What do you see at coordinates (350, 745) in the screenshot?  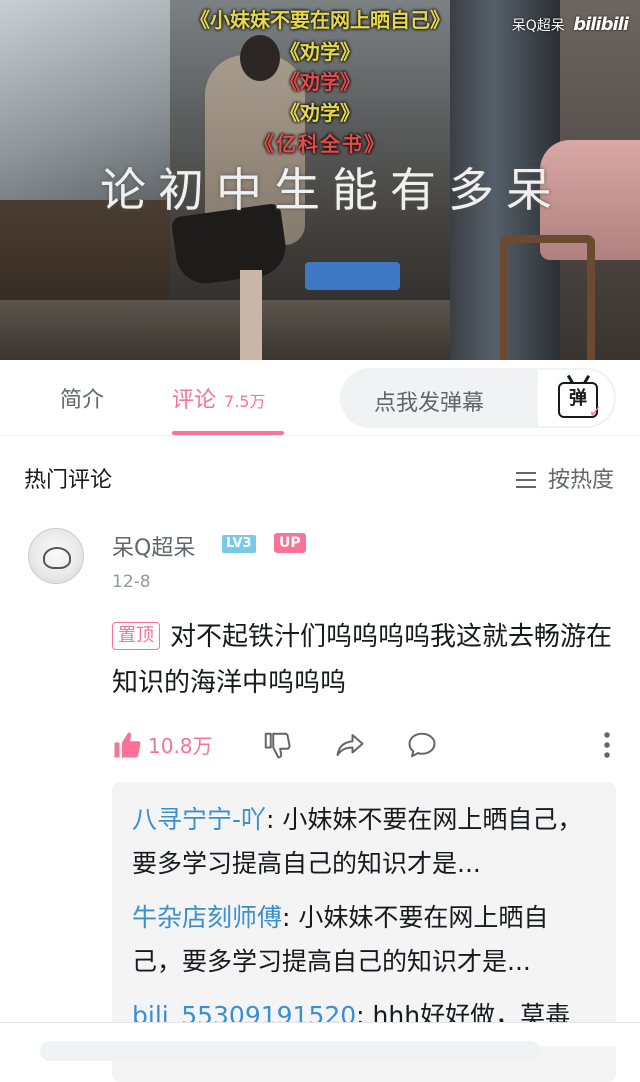 I see `share-icon` at bounding box center [350, 745].